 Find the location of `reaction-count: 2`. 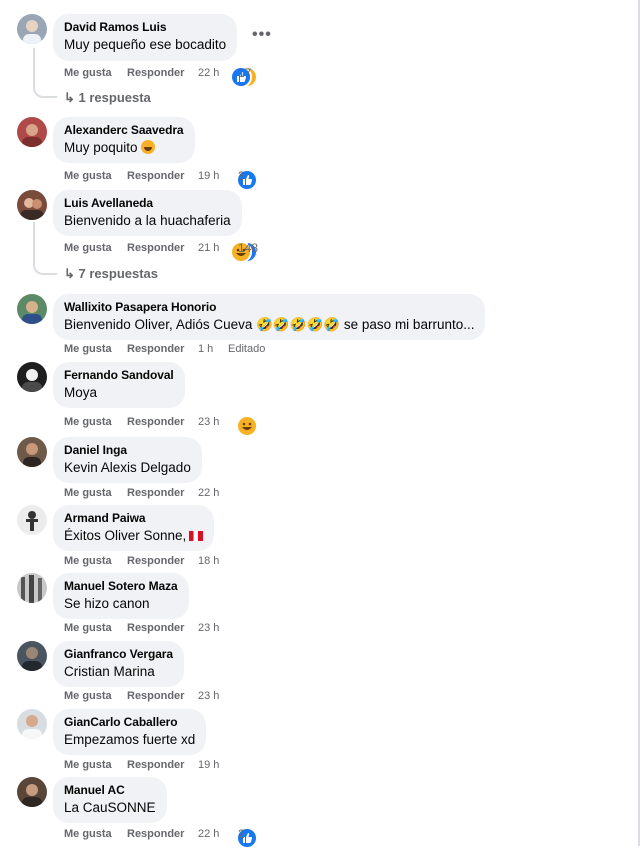

reaction-count: 2 is located at coordinates (241, 834).